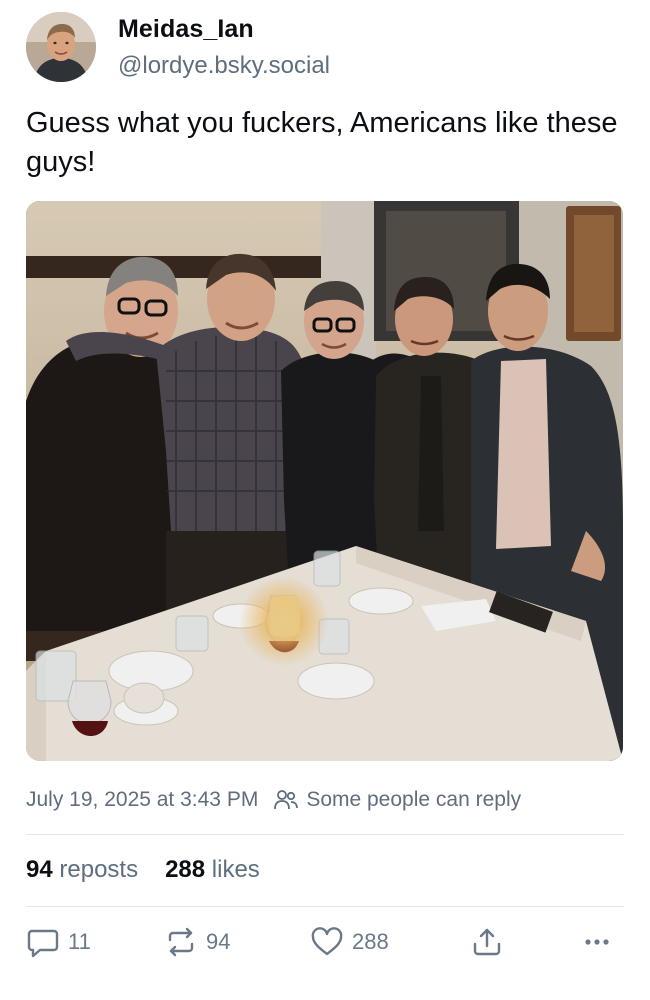  What do you see at coordinates (218, 941) in the screenshot?
I see `repost-count: 94` at bounding box center [218, 941].